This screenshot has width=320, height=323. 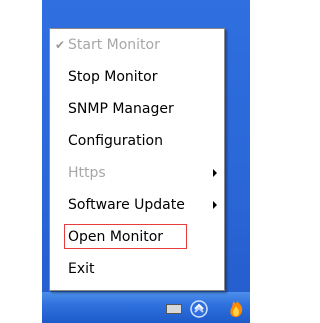 What do you see at coordinates (126, 205) in the screenshot?
I see `menu-item-label: Software Update` at bounding box center [126, 205].